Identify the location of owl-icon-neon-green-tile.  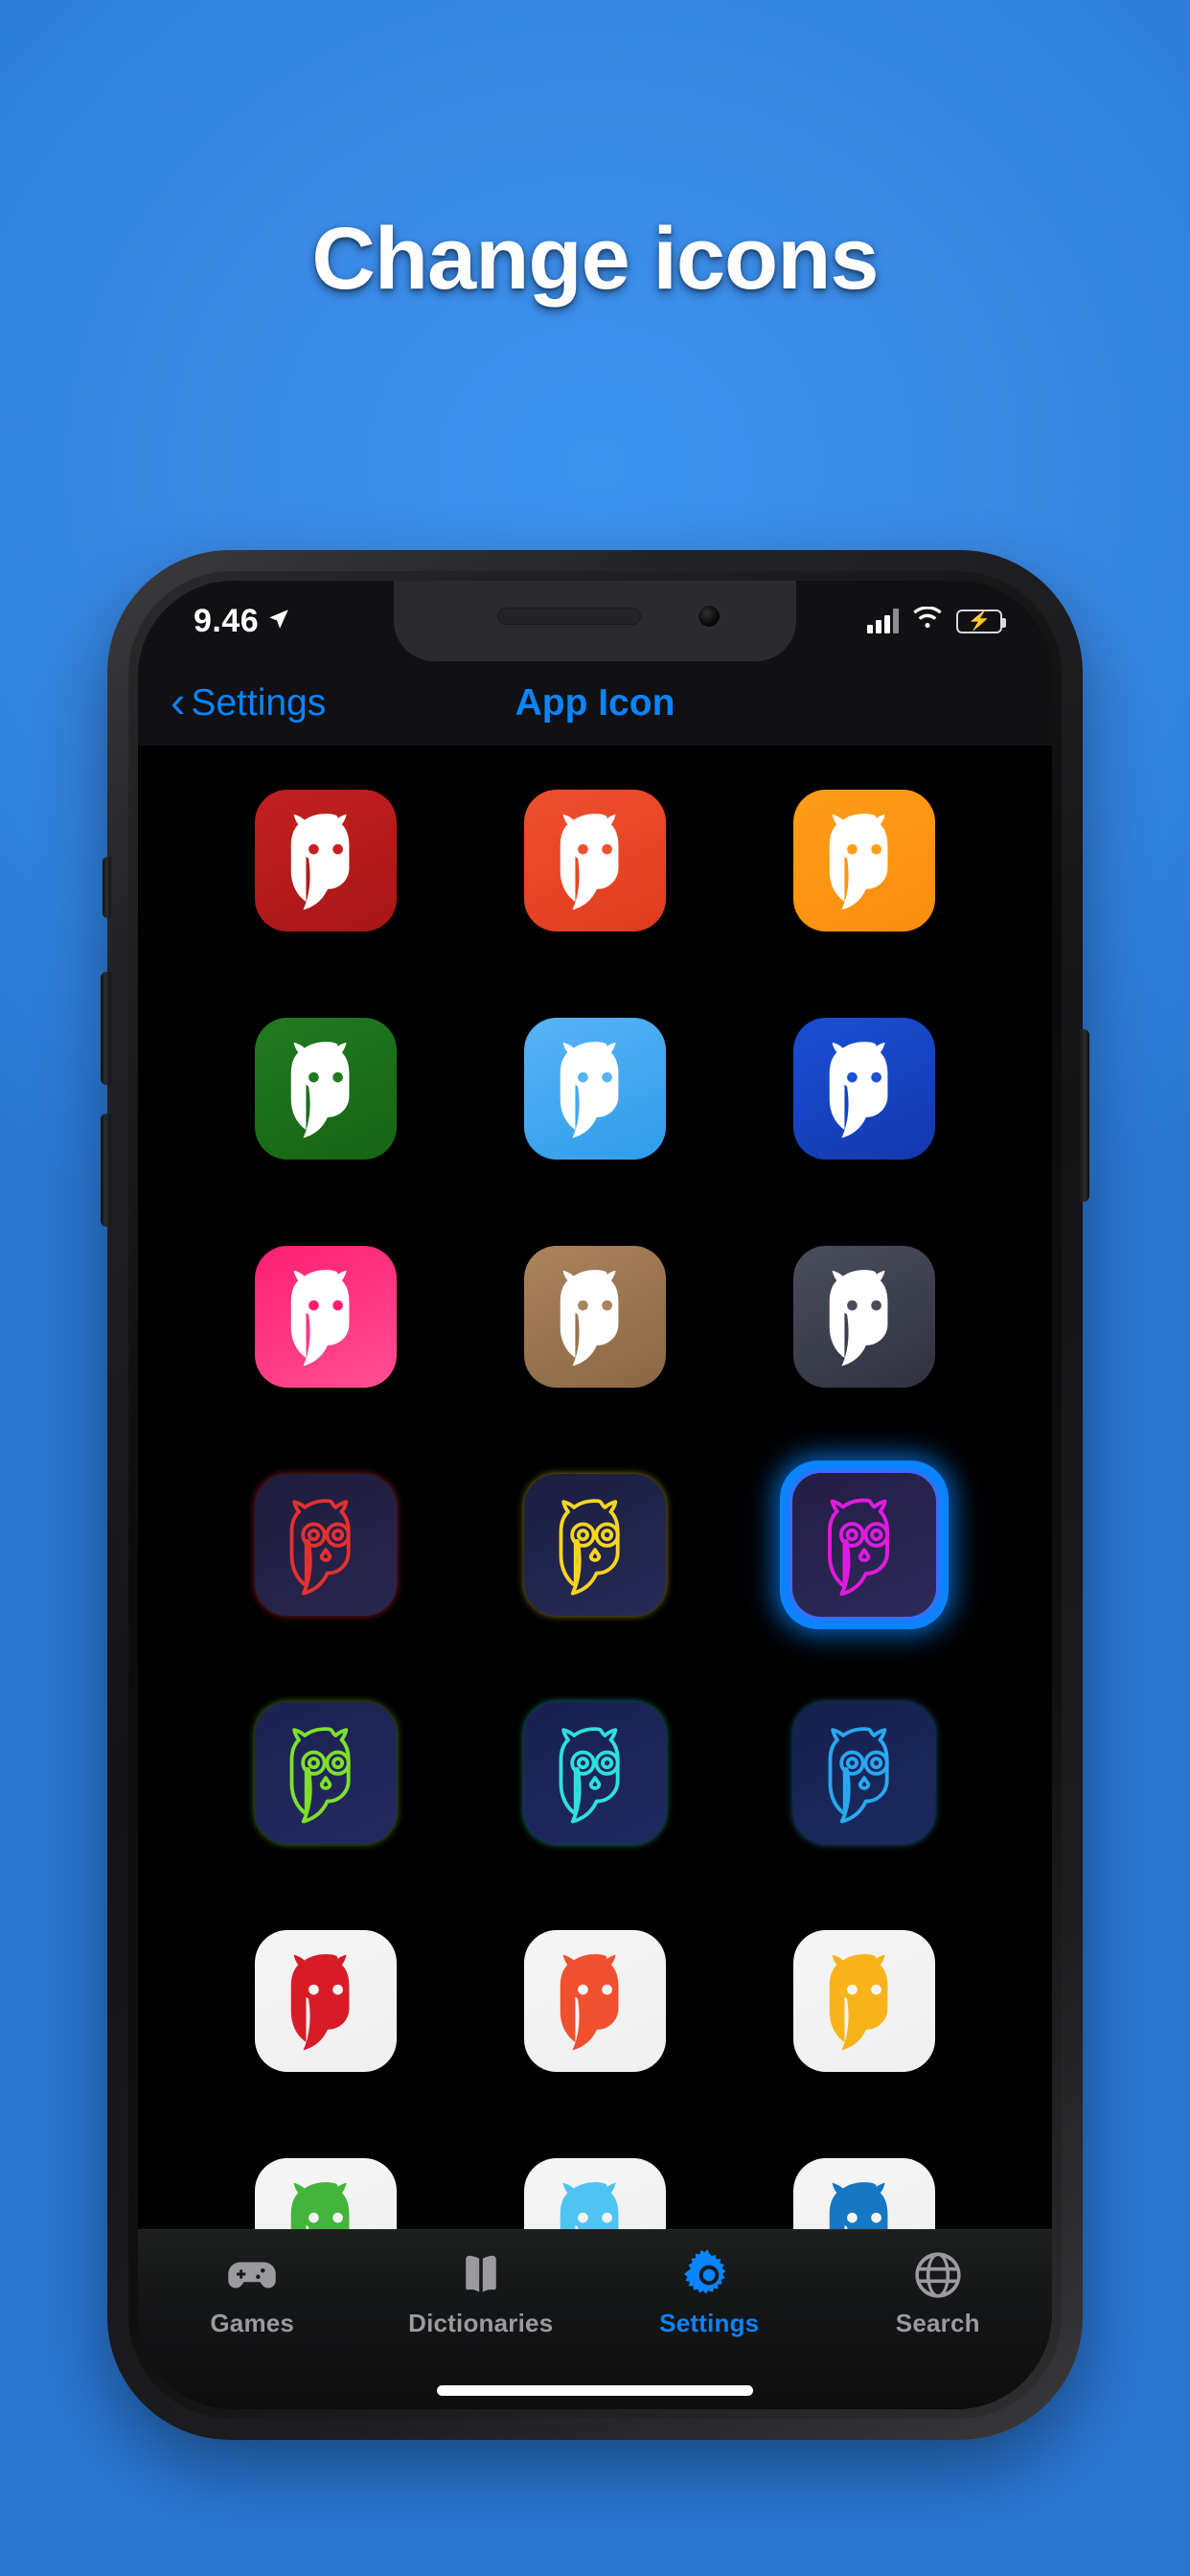
(326, 1773).